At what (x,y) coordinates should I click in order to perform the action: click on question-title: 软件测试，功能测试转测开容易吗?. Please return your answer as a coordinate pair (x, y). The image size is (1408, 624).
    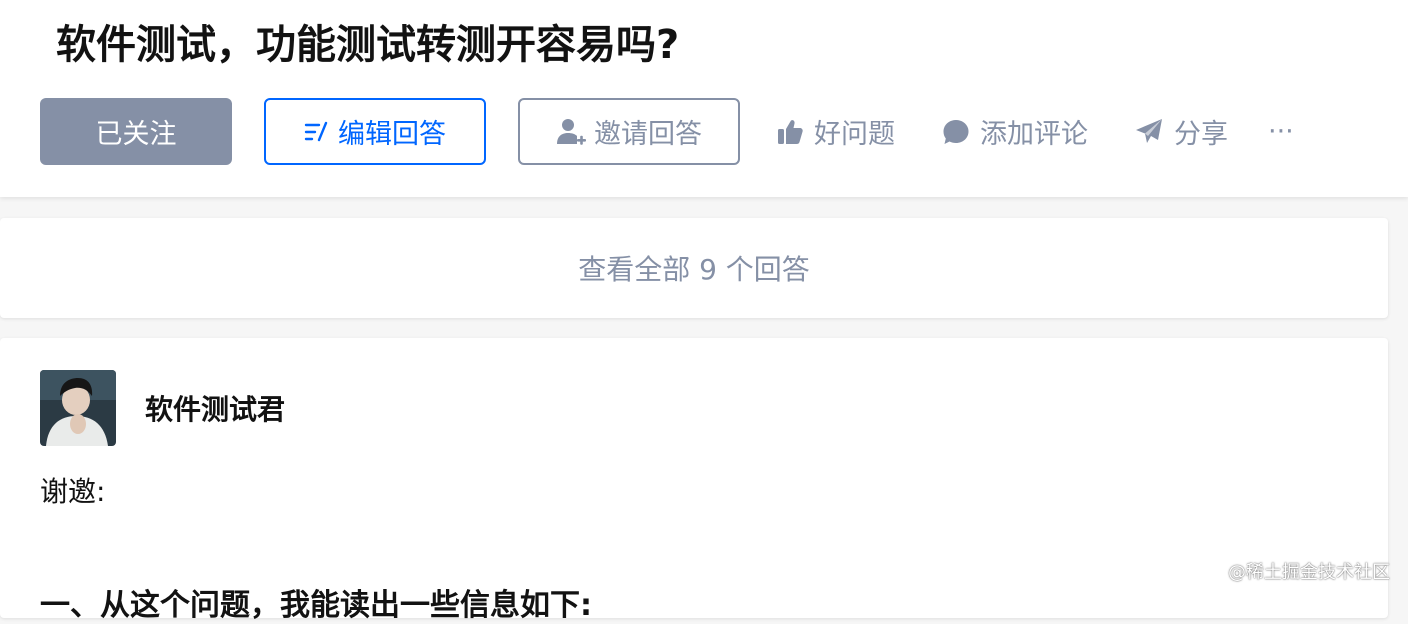
    Looking at the image, I should click on (368, 45).